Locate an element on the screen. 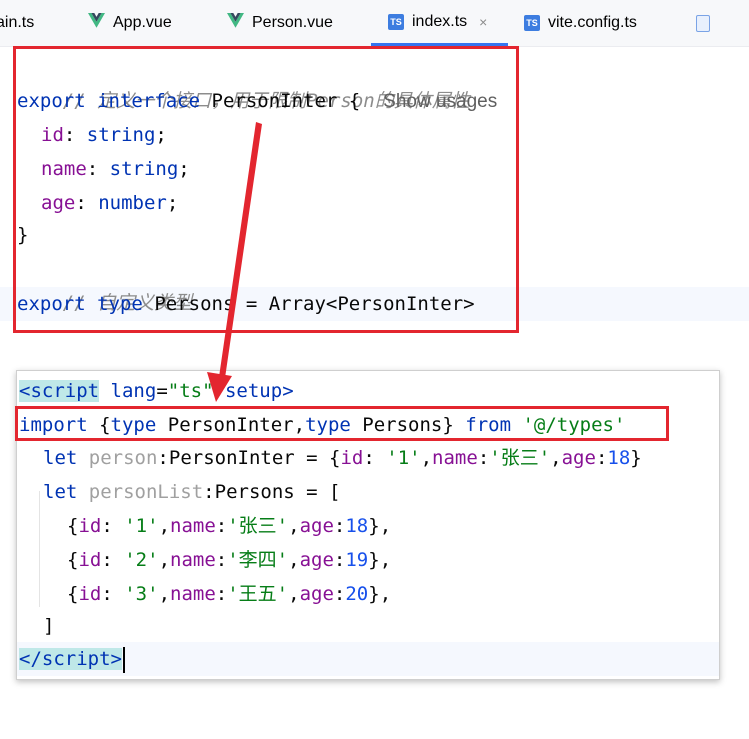  string-literal: '李四' is located at coordinates (258, 560).